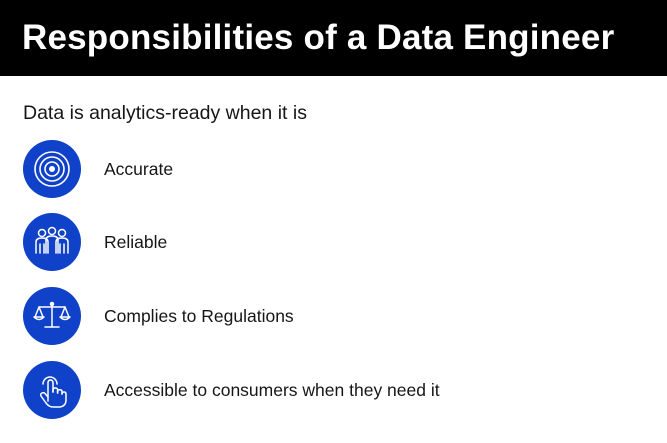  What do you see at coordinates (52, 242) in the screenshot?
I see `people-group-icon` at bounding box center [52, 242].